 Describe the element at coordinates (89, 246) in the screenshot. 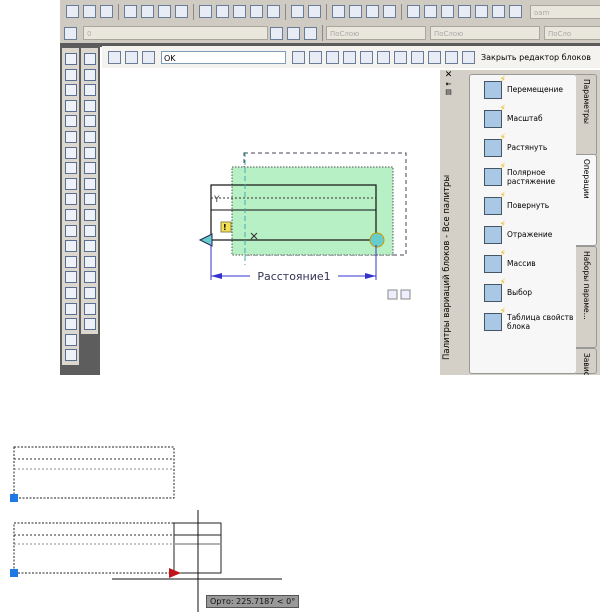

I see `break-icon` at that location.